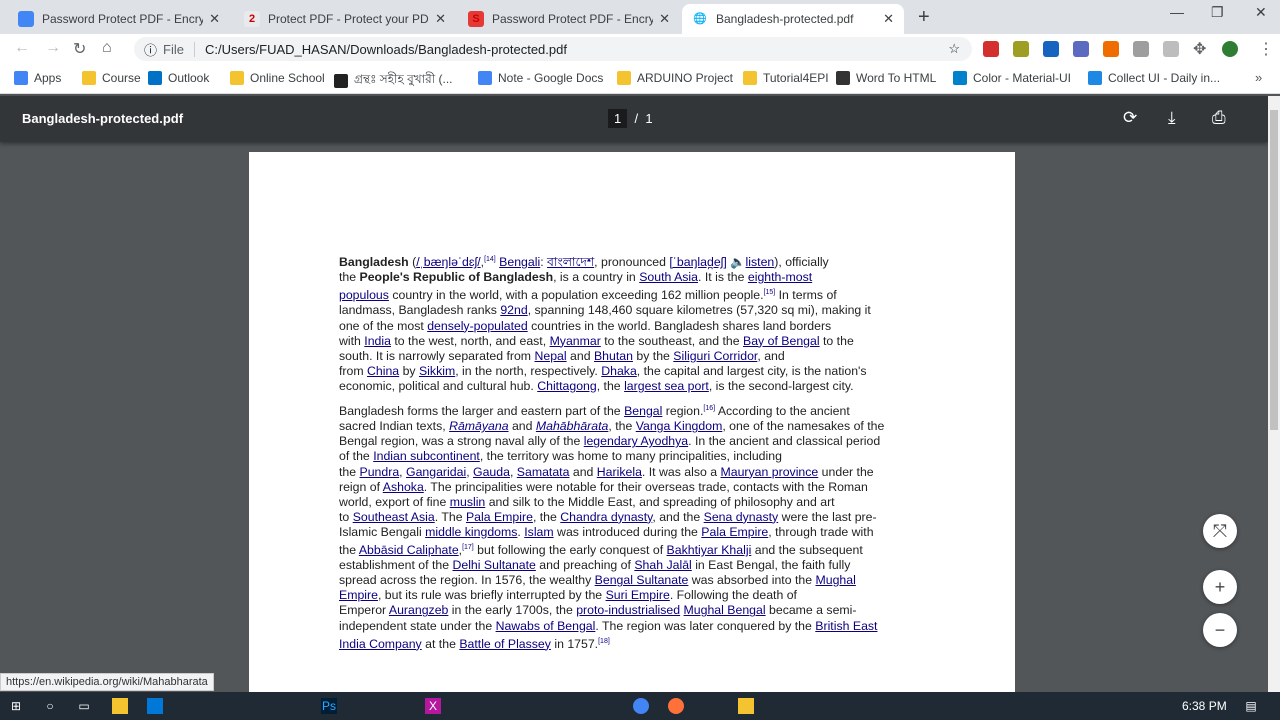 Image resolution: width=1280 pixels, height=720 pixels. What do you see at coordinates (1220, 587) in the screenshot?
I see `zoom-in-button: +` at bounding box center [1220, 587].